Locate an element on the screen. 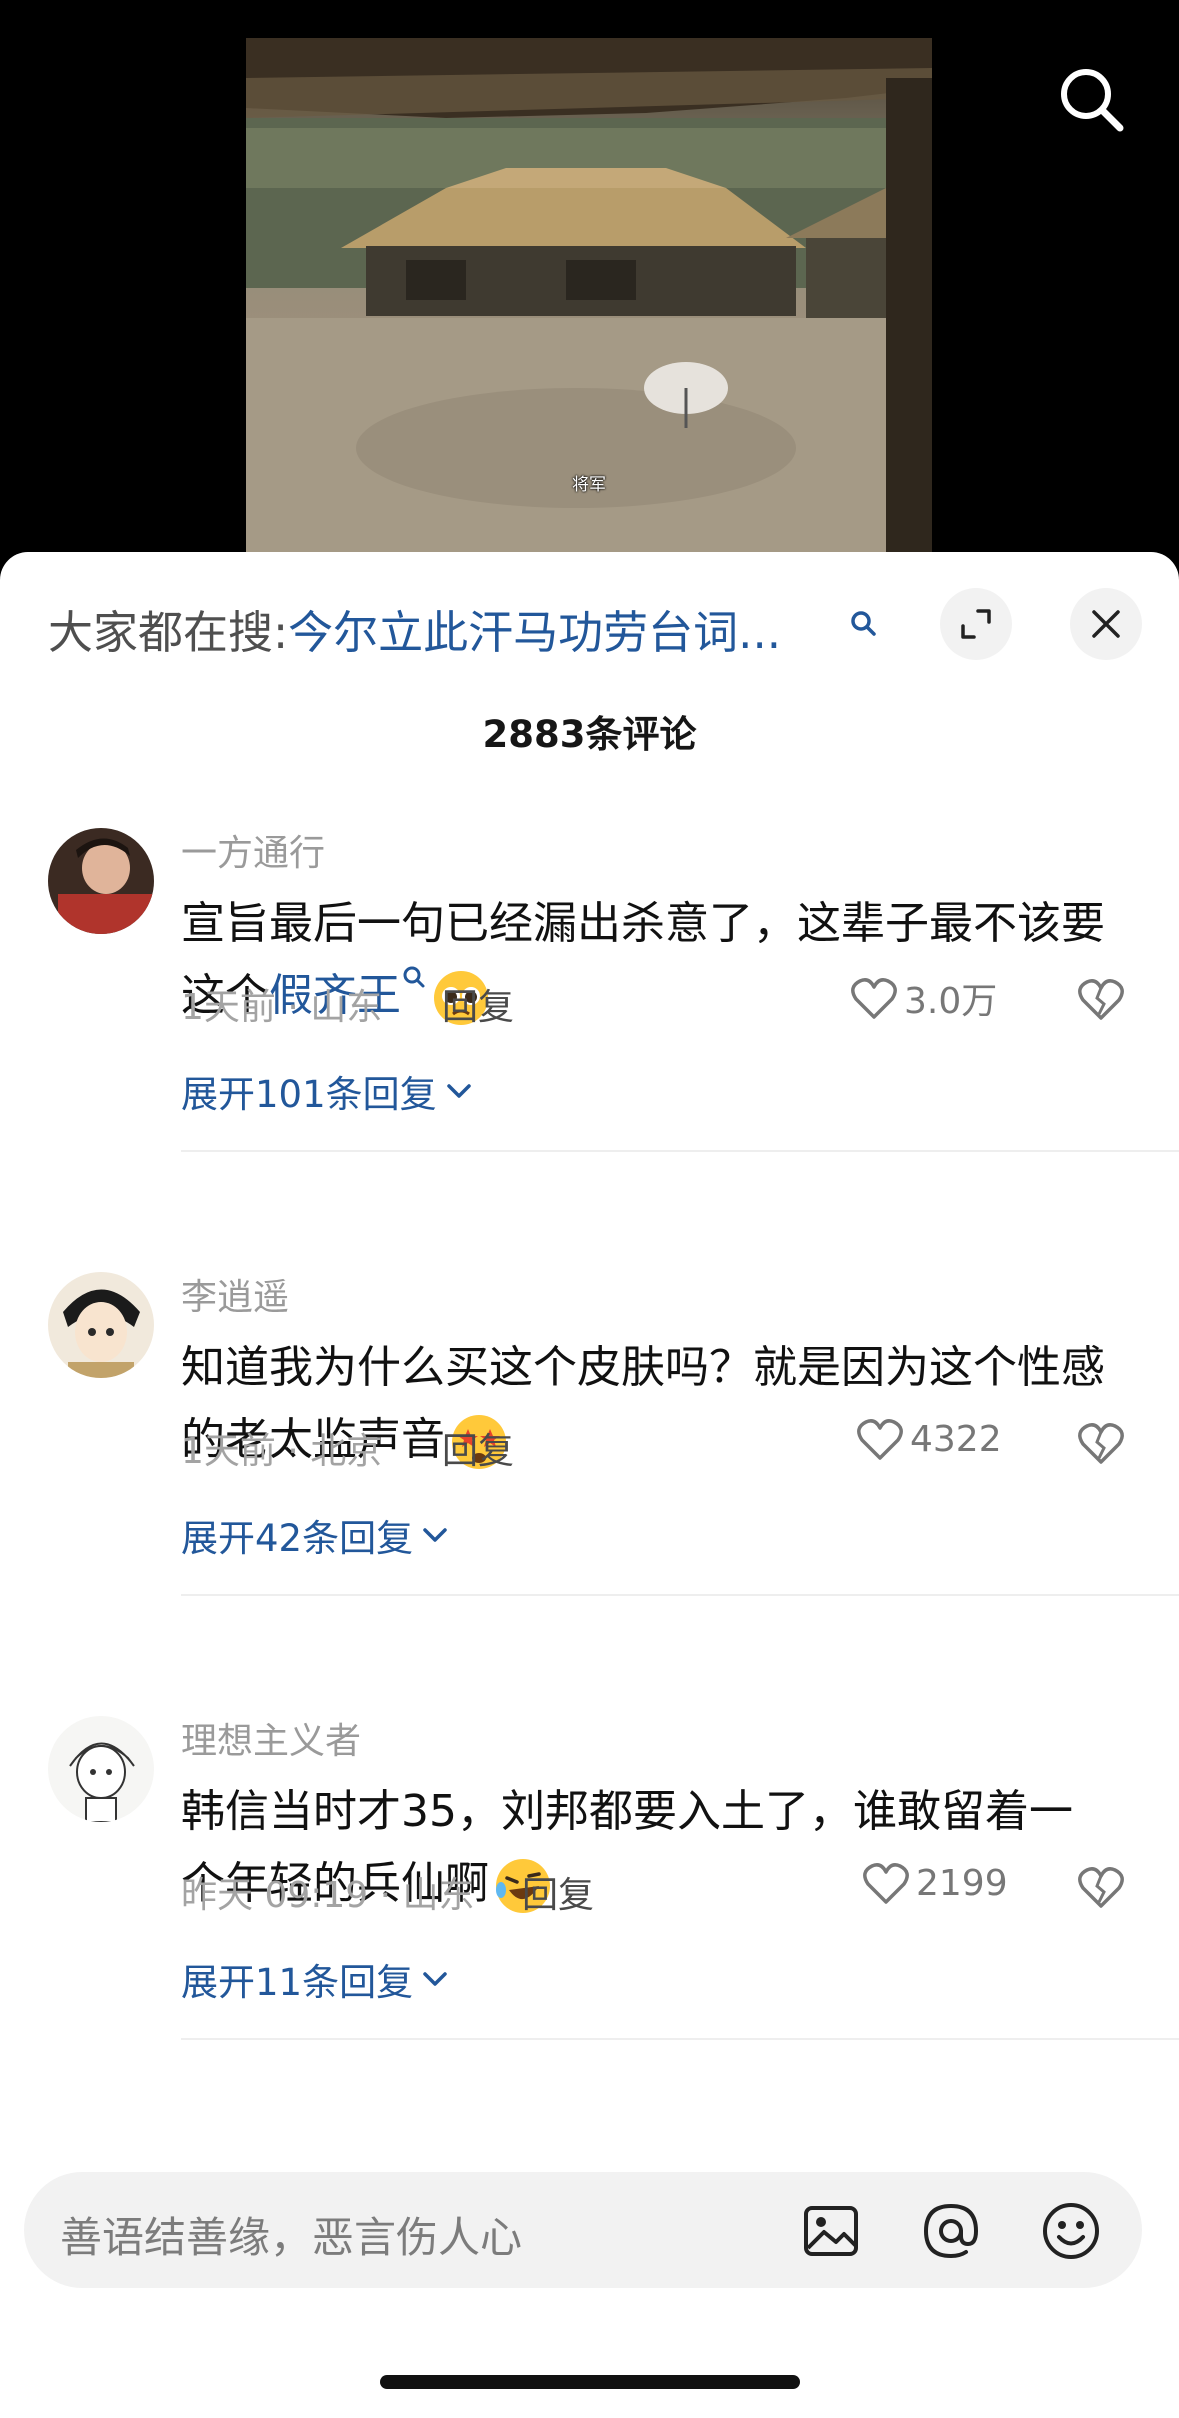 Image resolution: width=1179 pixels, height=2418 pixels. expand-button is located at coordinates (976, 624).